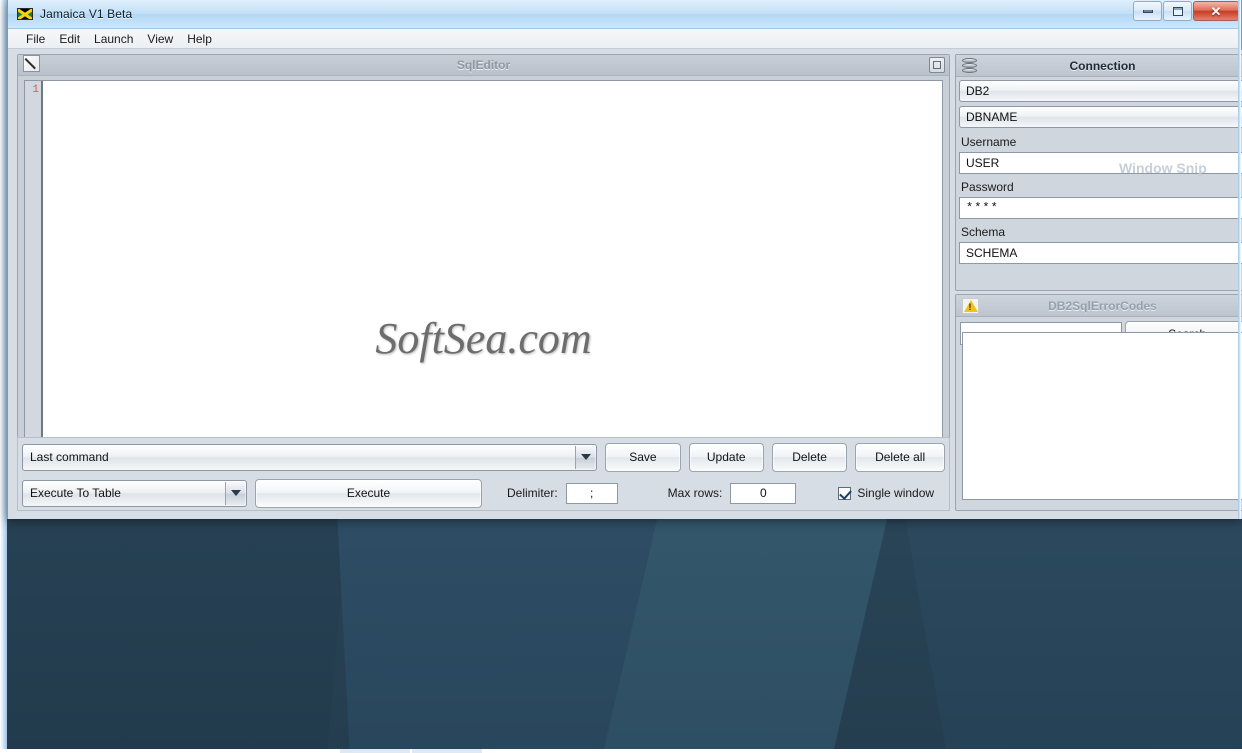 The width and height of the screenshot is (1242, 753). What do you see at coordinates (1100, 91) in the screenshot?
I see `driver-dropdown: DB2` at bounding box center [1100, 91].